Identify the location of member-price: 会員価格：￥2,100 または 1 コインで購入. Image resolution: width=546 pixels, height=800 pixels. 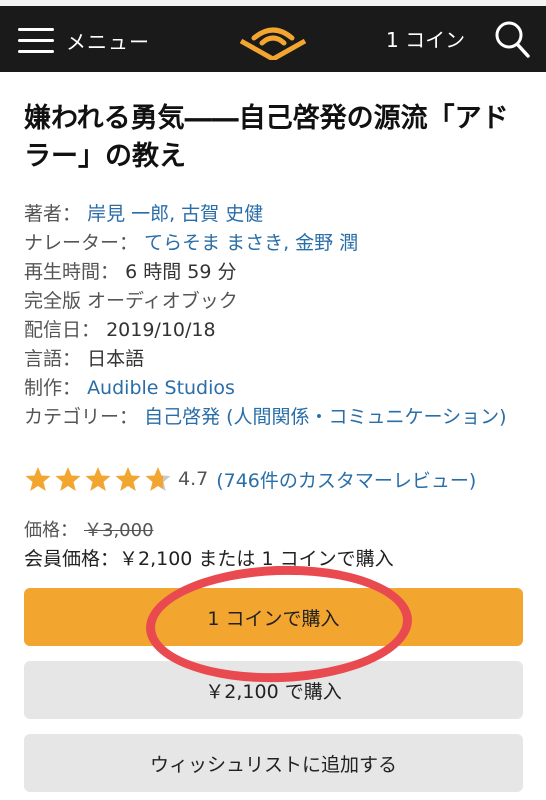
(209, 559).